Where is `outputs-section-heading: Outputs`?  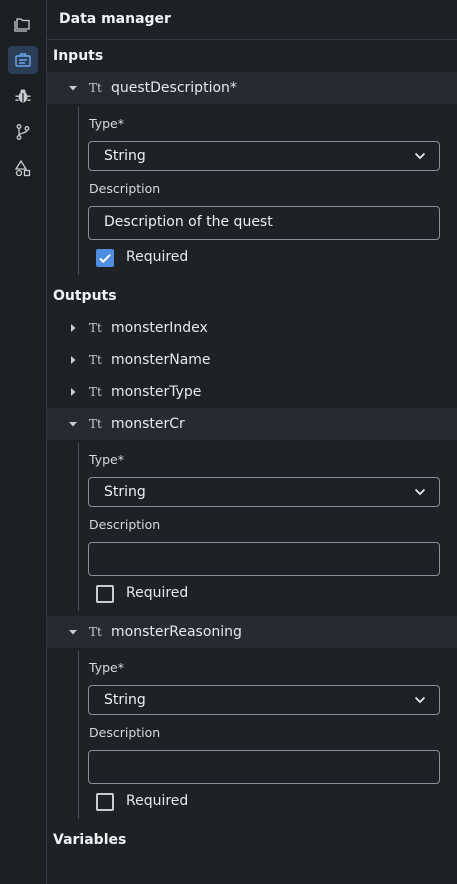 outputs-section-heading: Outputs is located at coordinates (85, 296).